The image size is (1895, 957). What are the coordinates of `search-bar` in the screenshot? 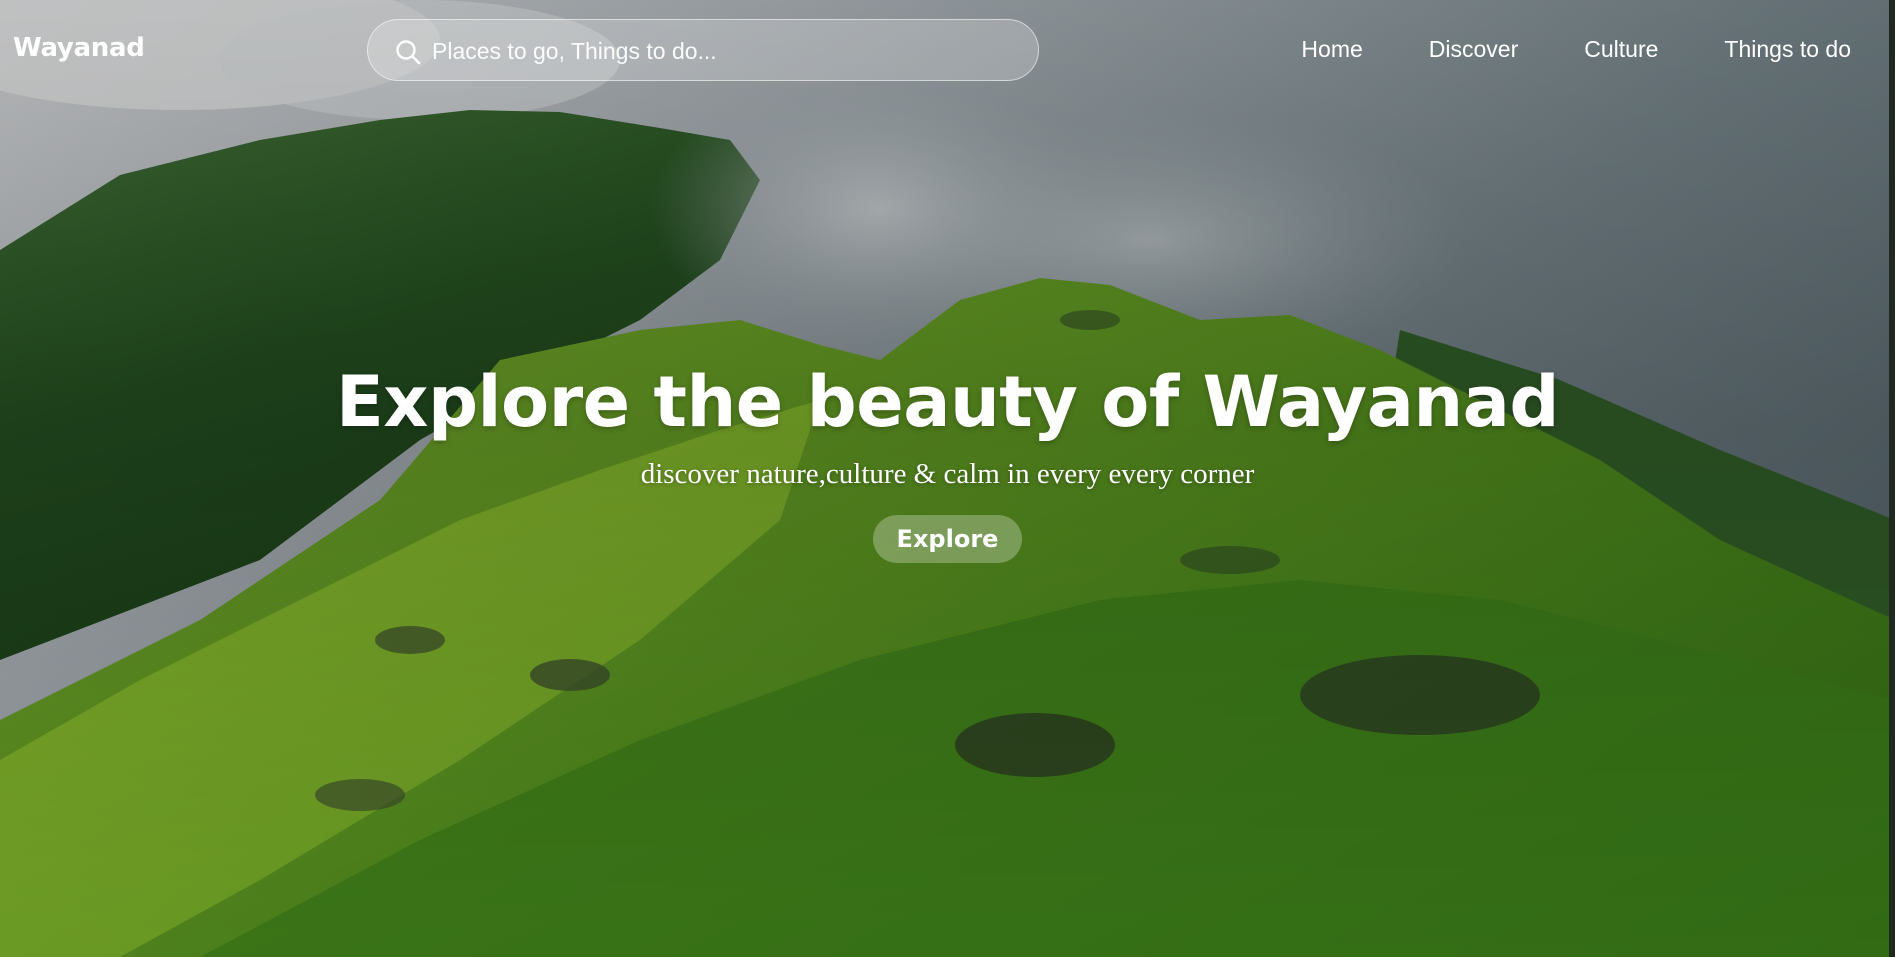 It's located at (703, 50).